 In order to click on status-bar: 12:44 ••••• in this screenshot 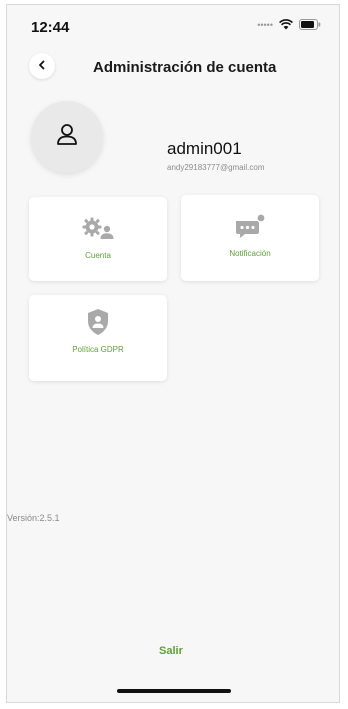, I will do `click(173, 24)`.